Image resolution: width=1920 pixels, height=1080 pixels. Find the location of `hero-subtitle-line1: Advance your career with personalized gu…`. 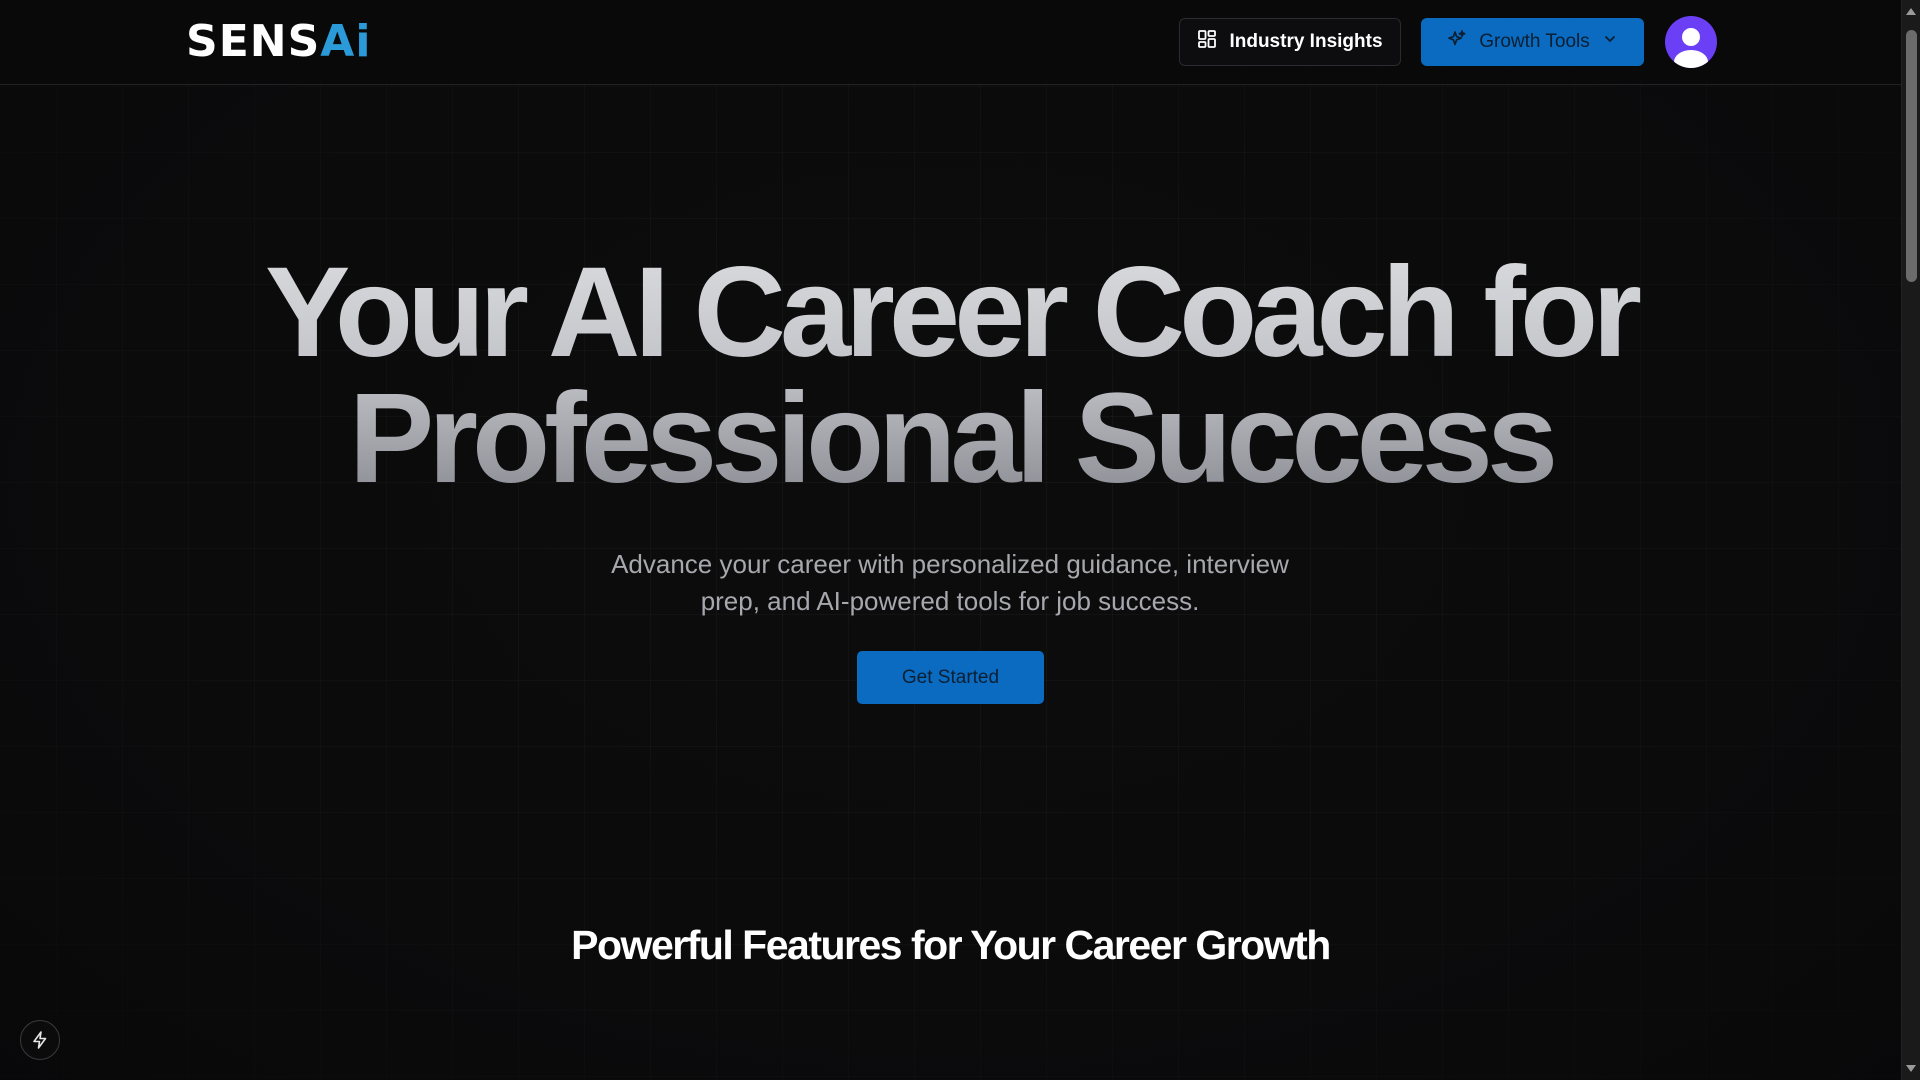

hero-subtitle-line1: Advance your career with personalized gu… is located at coordinates (950, 564).